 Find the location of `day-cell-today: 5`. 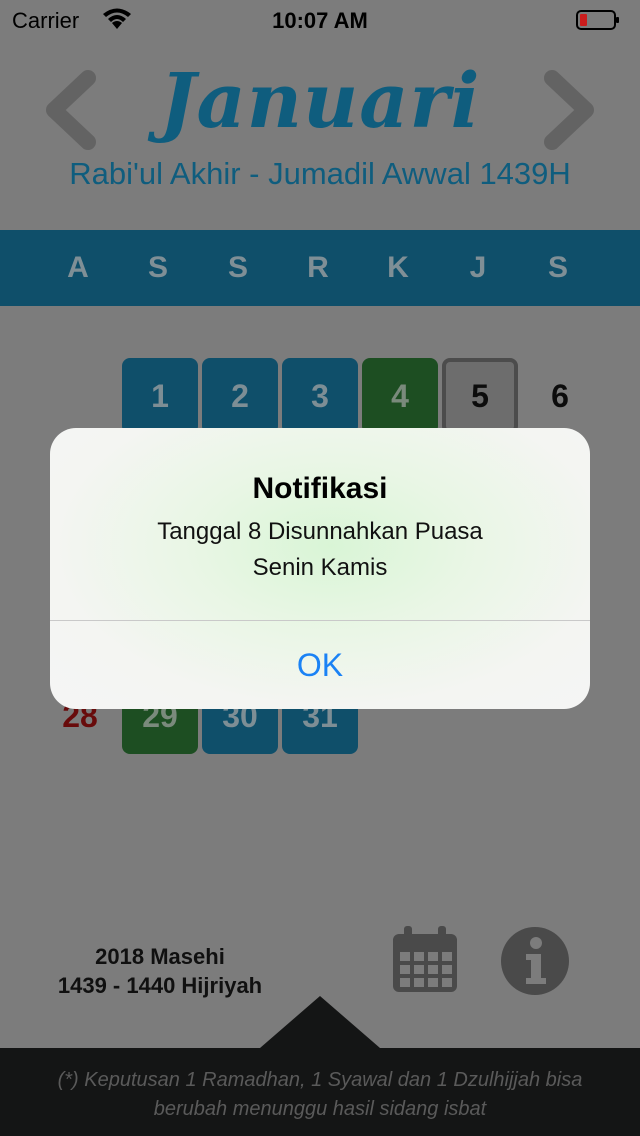

day-cell-today: 5 is located at coordinates (480, 396).